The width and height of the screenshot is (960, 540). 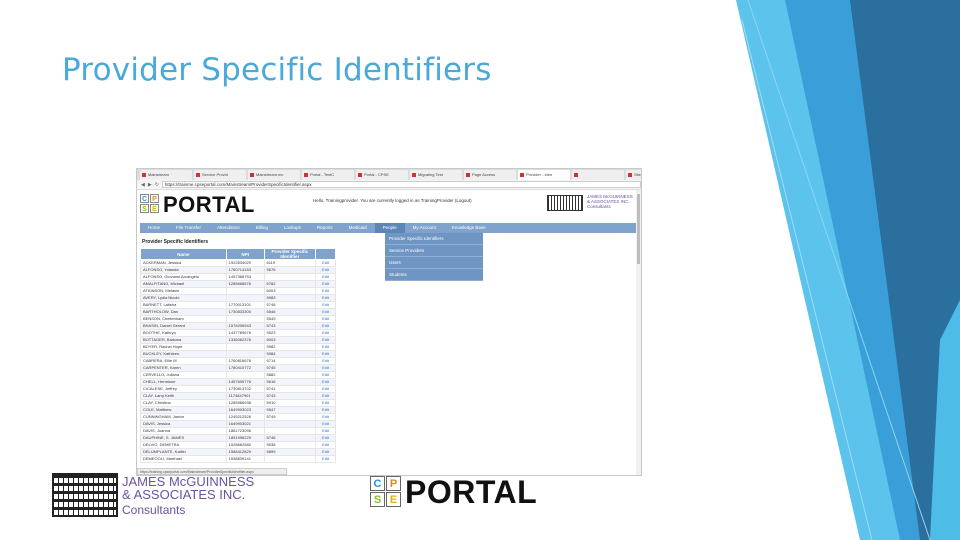 I want to click on menu-item-people: People, so click(x=389, y=228).